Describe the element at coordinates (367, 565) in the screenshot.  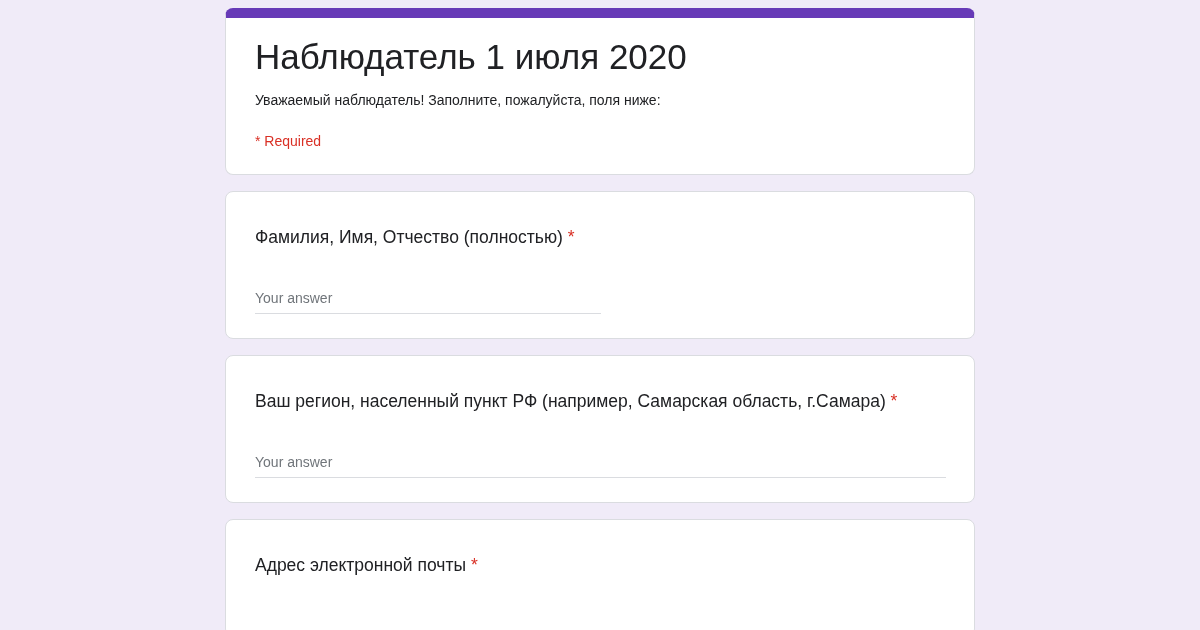
I see `question-label: Адрес электронной почты *` at that location.